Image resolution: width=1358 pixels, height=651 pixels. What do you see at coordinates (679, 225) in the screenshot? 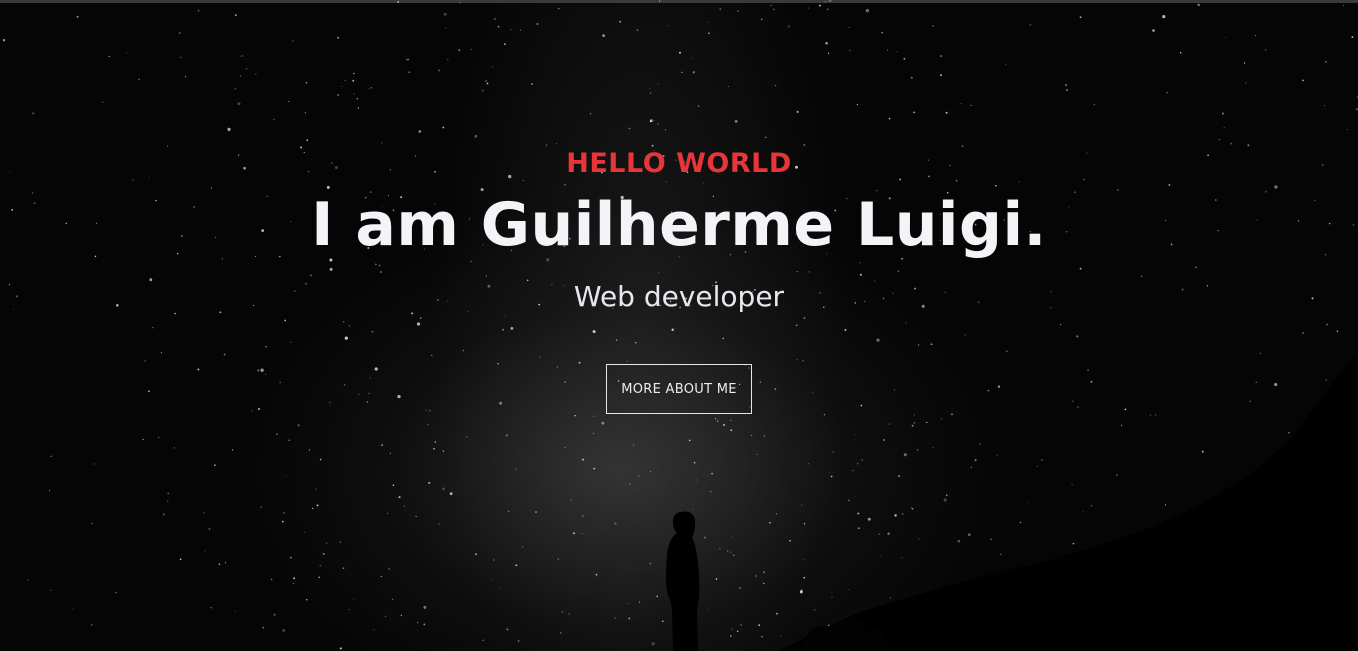
I see `hero-headline: I am Guilherme Luigi.` at bounding box center [679, 225].